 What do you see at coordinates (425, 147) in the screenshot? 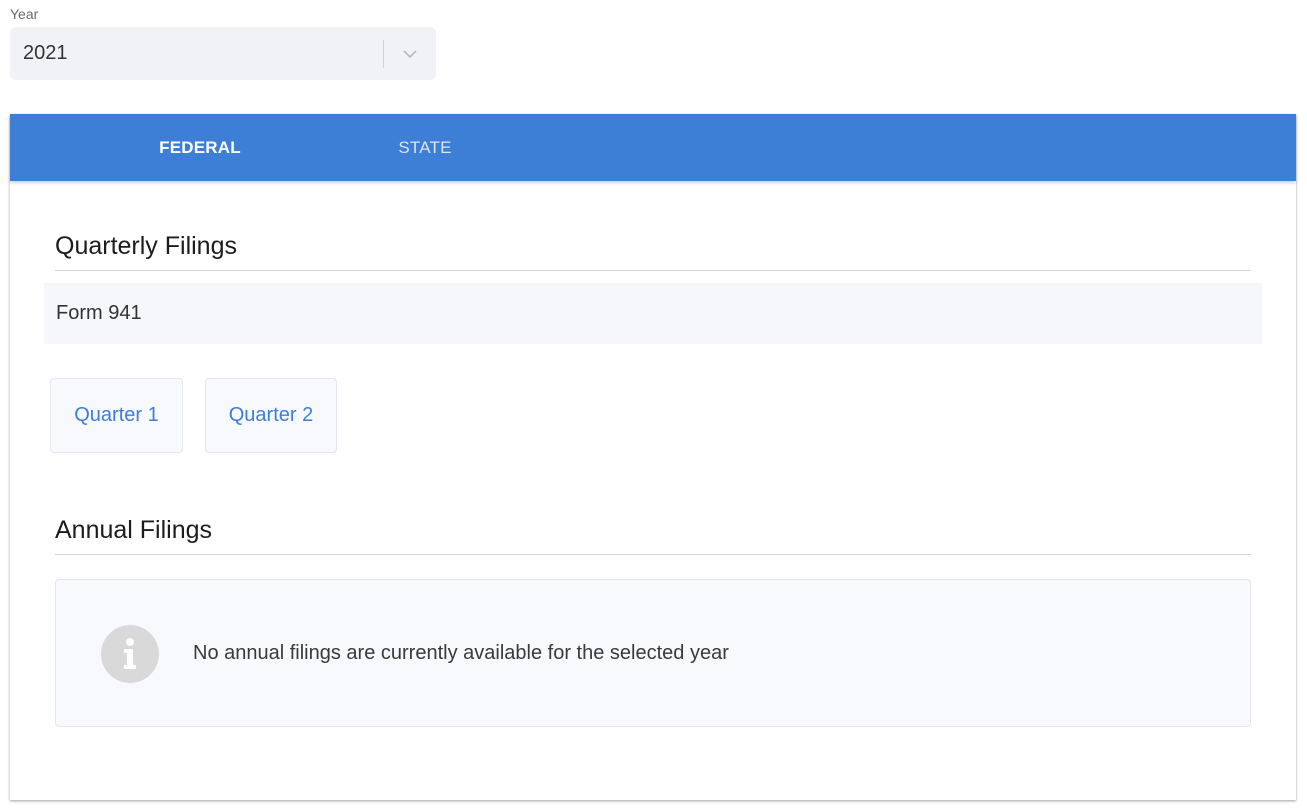
I see `tab-state: STATE` at bounding box center [425, 147].